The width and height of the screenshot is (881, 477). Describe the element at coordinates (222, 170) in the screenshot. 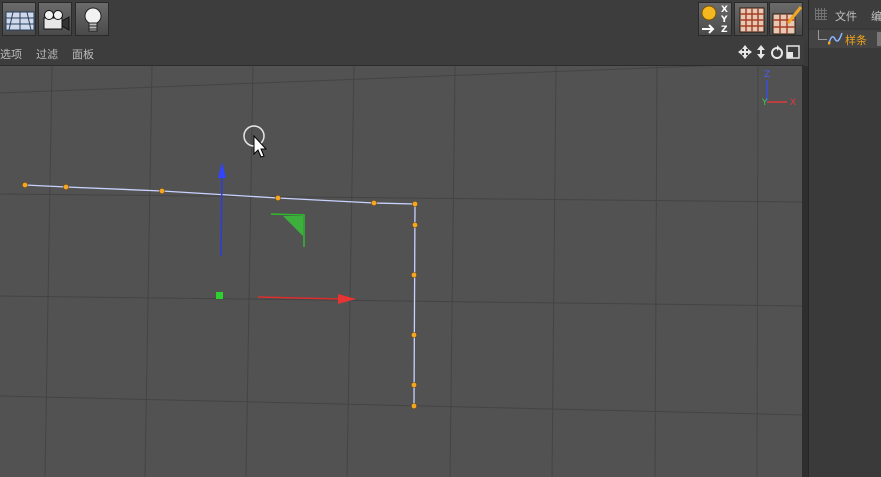

I see `y-axis-arrow` at that location.